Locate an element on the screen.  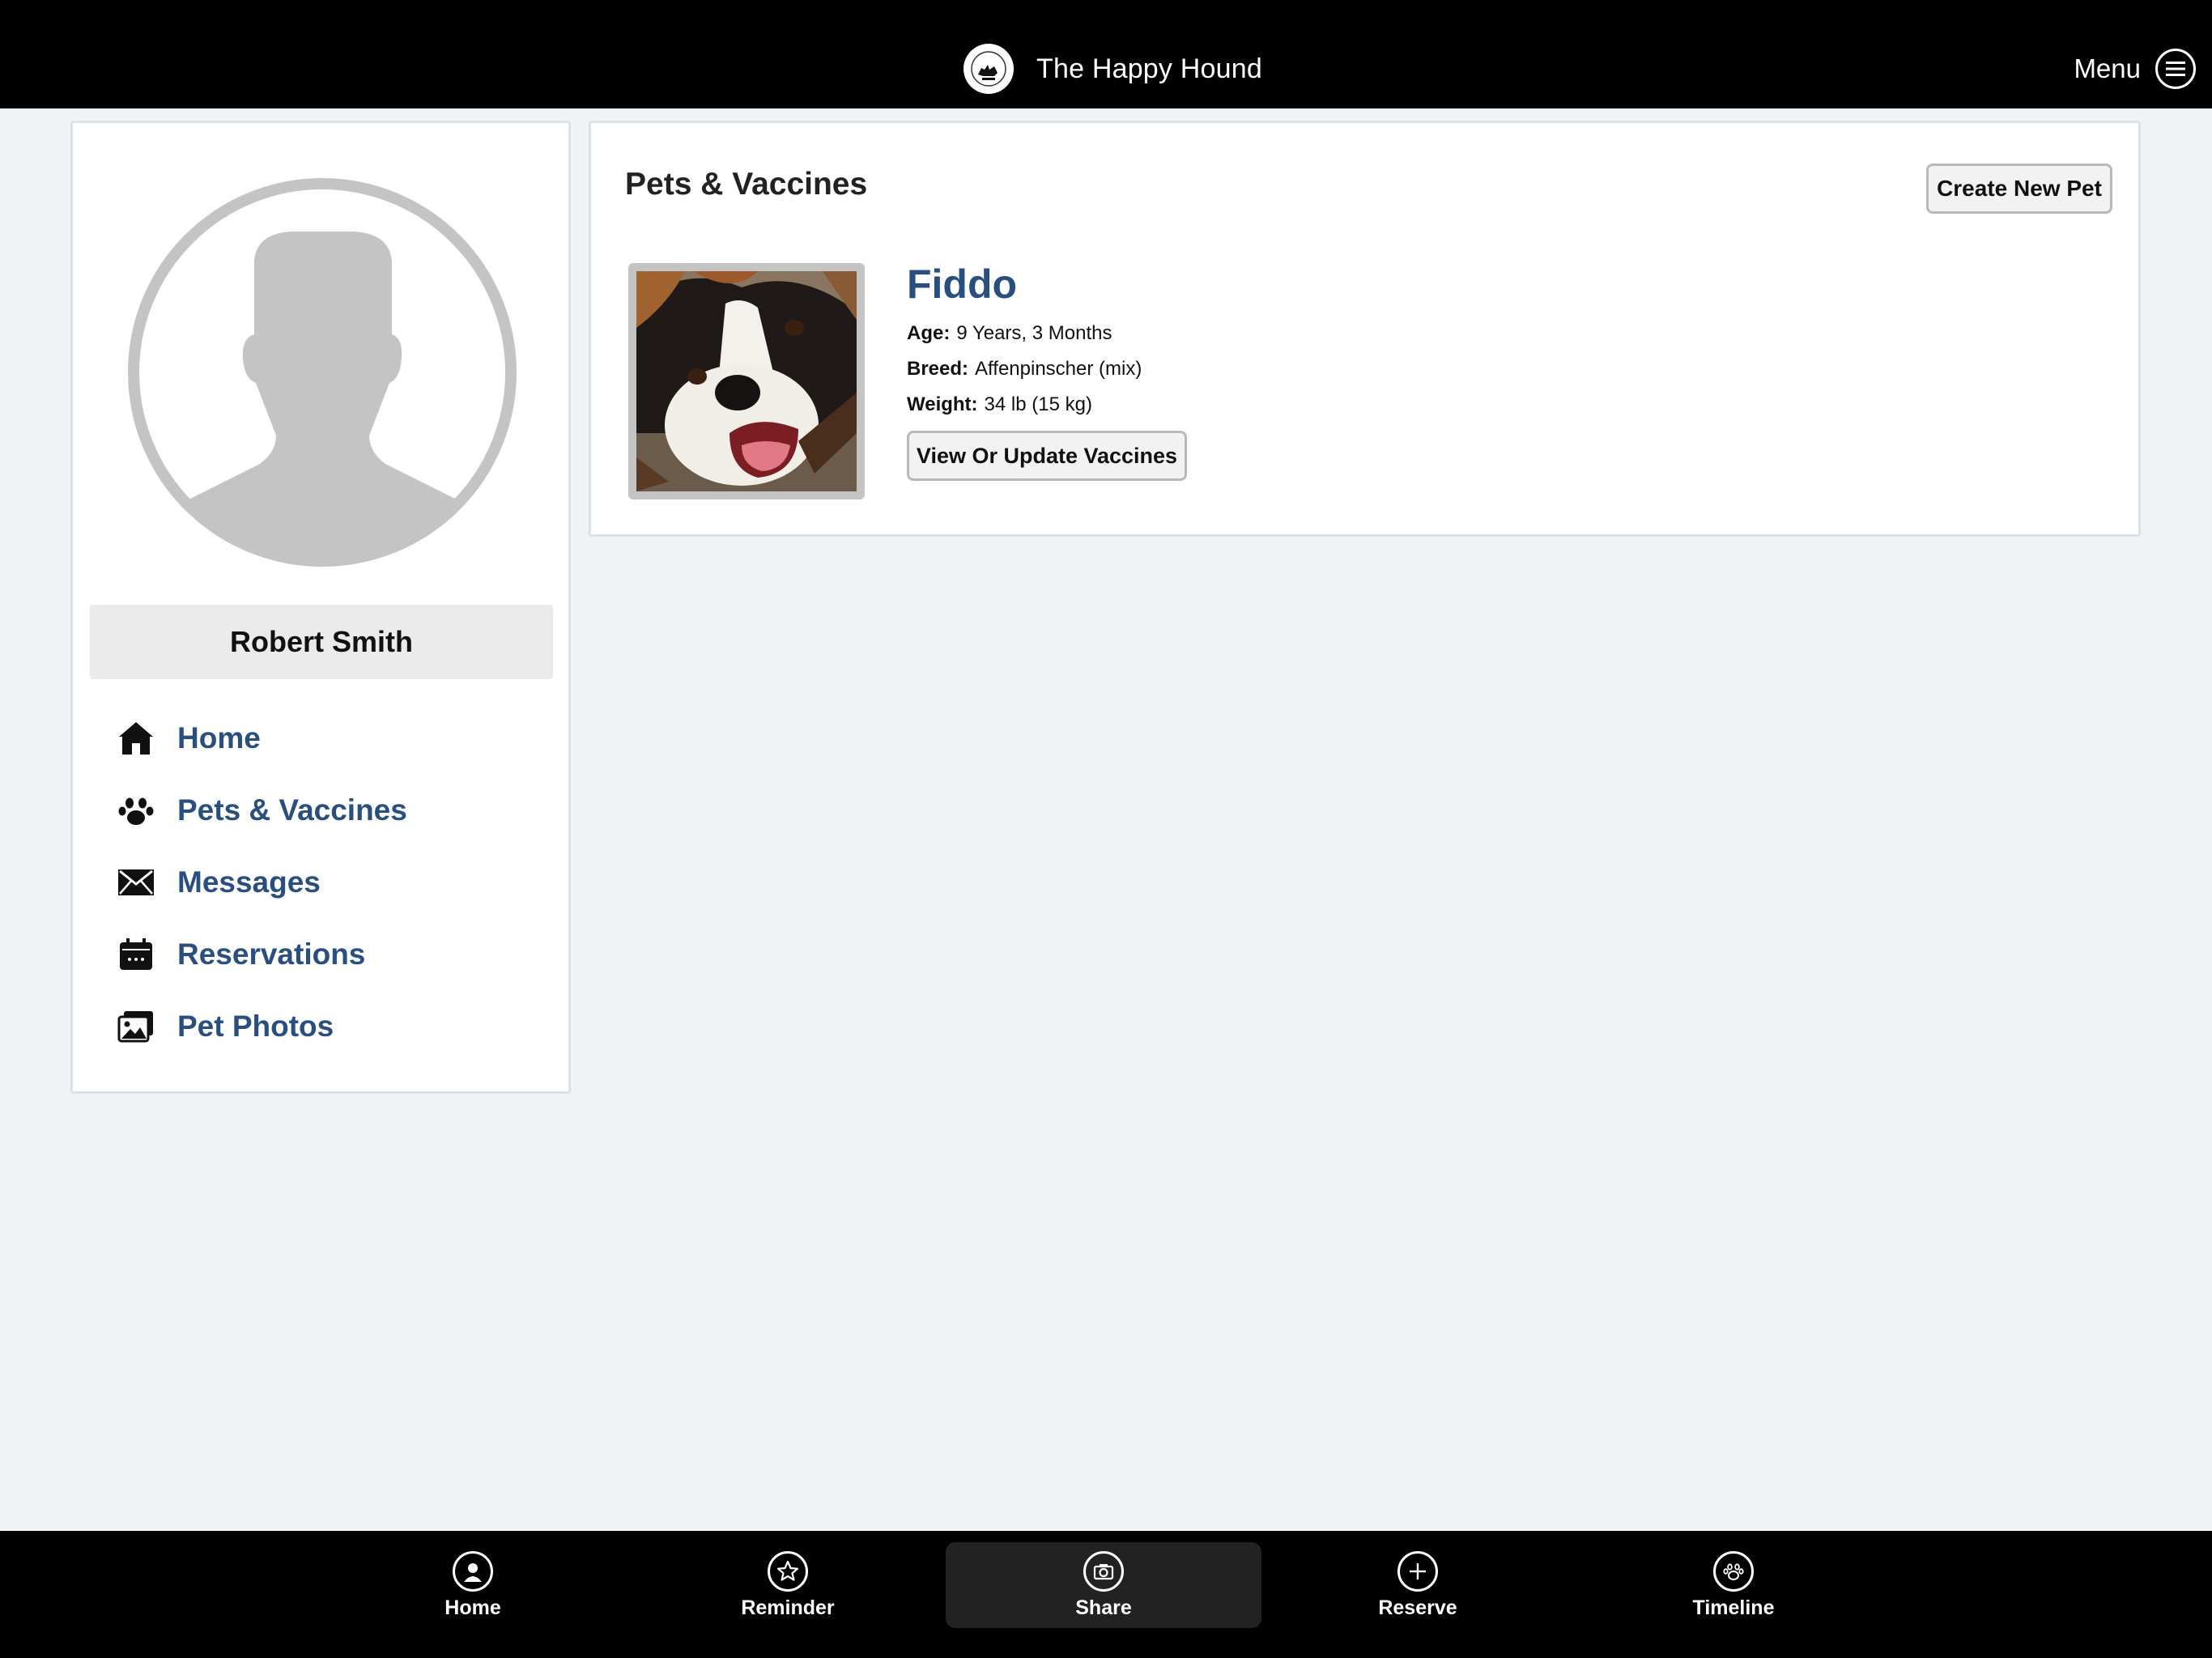
menu-label: Menu is located at coordinates (2108, 68).